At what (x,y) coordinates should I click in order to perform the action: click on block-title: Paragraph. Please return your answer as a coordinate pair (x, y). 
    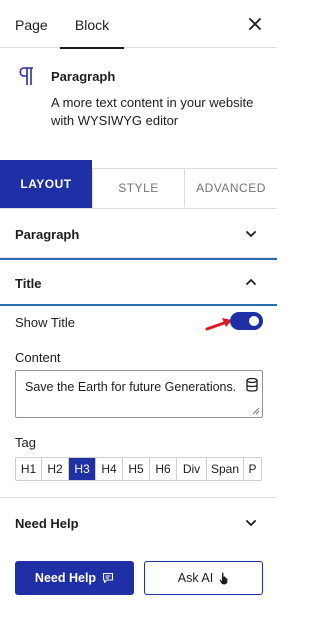
    Looking at the image, I should click on (83, 76).